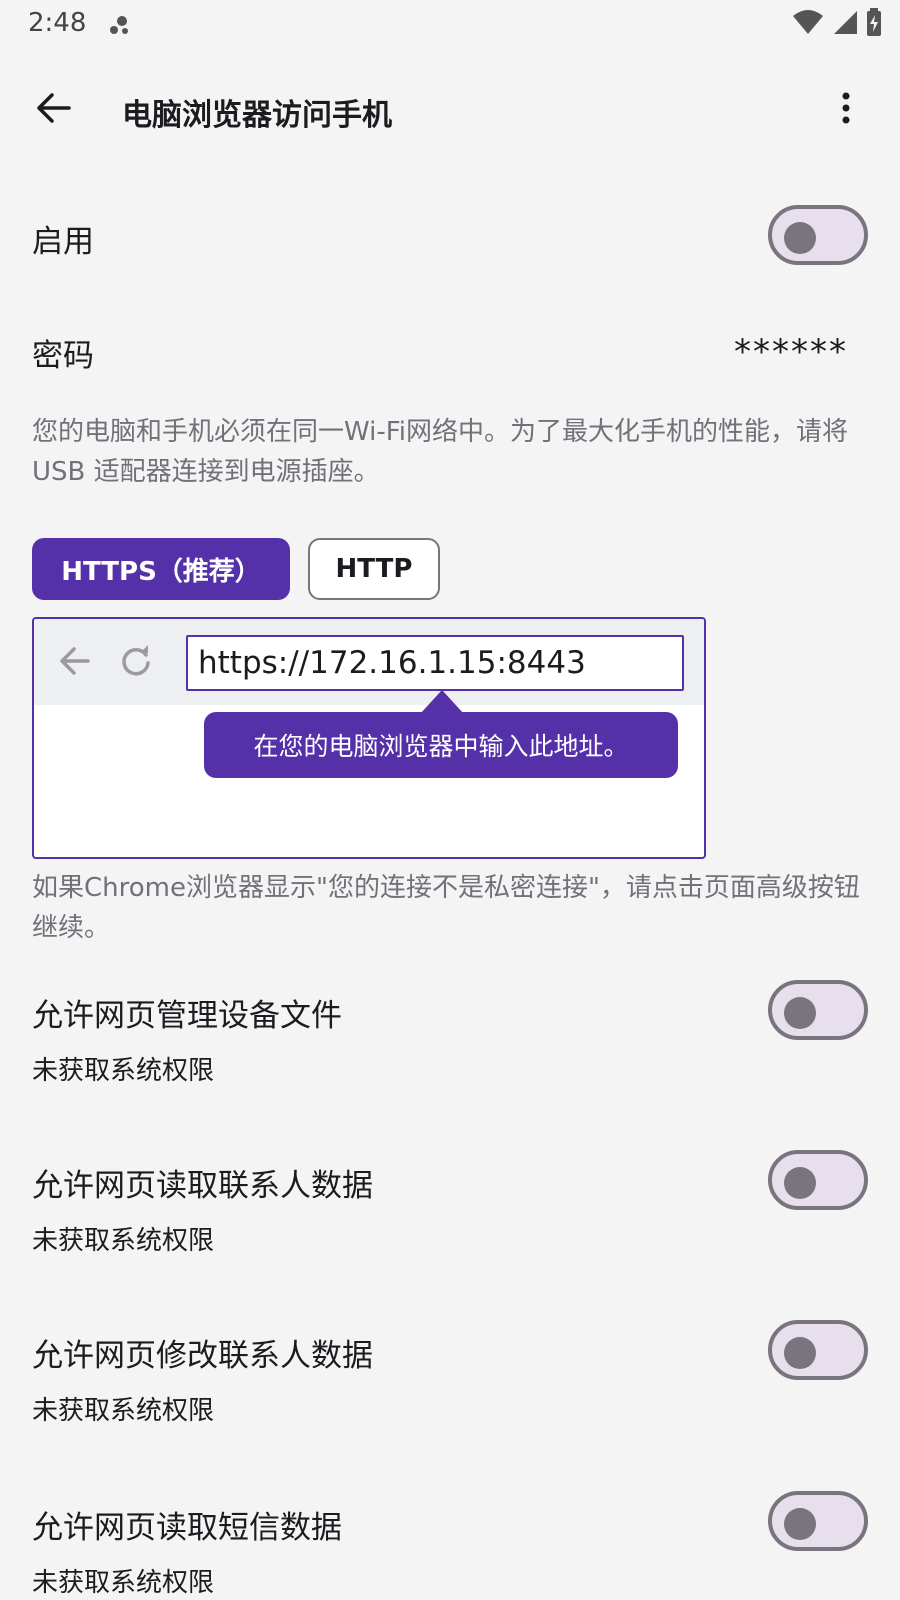 This screenshot has height=1600, width=900. I want to click on permission-manage-files-label: 允许网页管理设备文件, so click(187, 1016).